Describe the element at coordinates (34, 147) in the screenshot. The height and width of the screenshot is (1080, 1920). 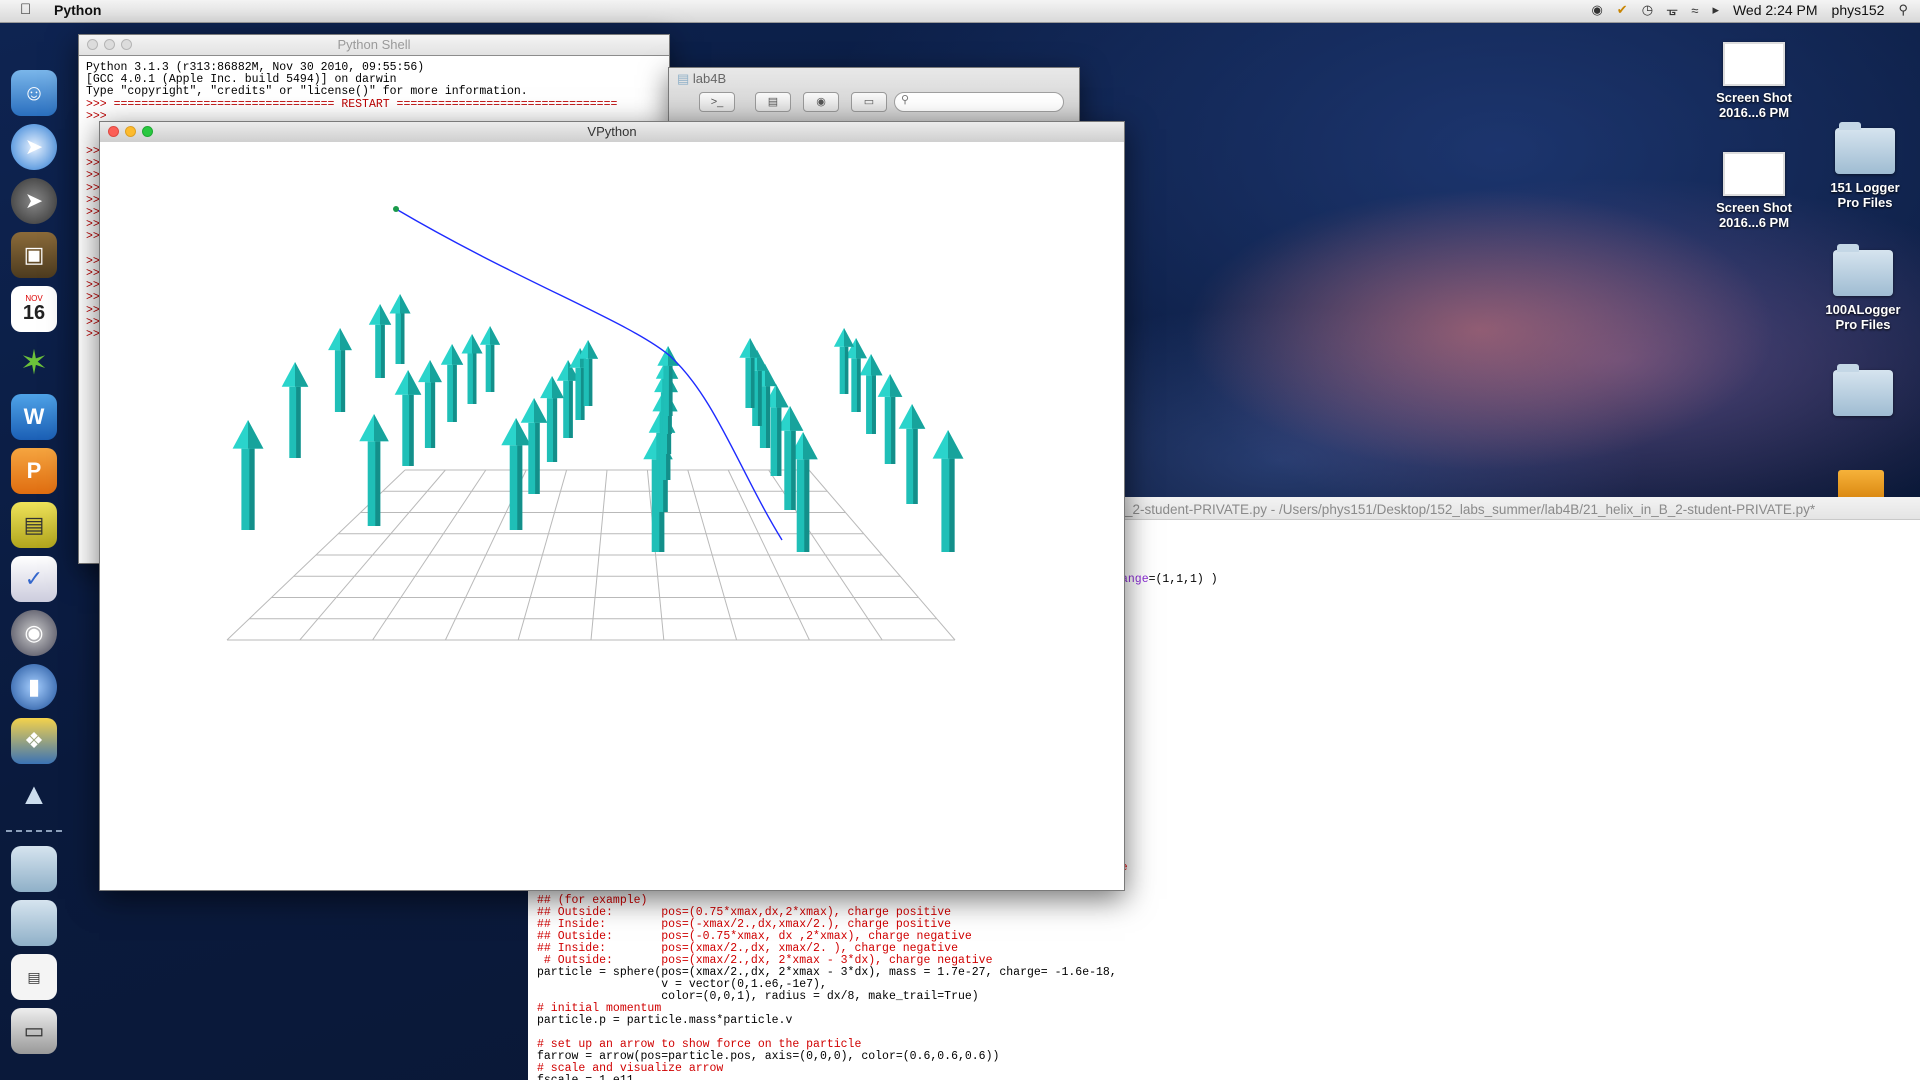
I see `safari-icon: ➤` at that location.